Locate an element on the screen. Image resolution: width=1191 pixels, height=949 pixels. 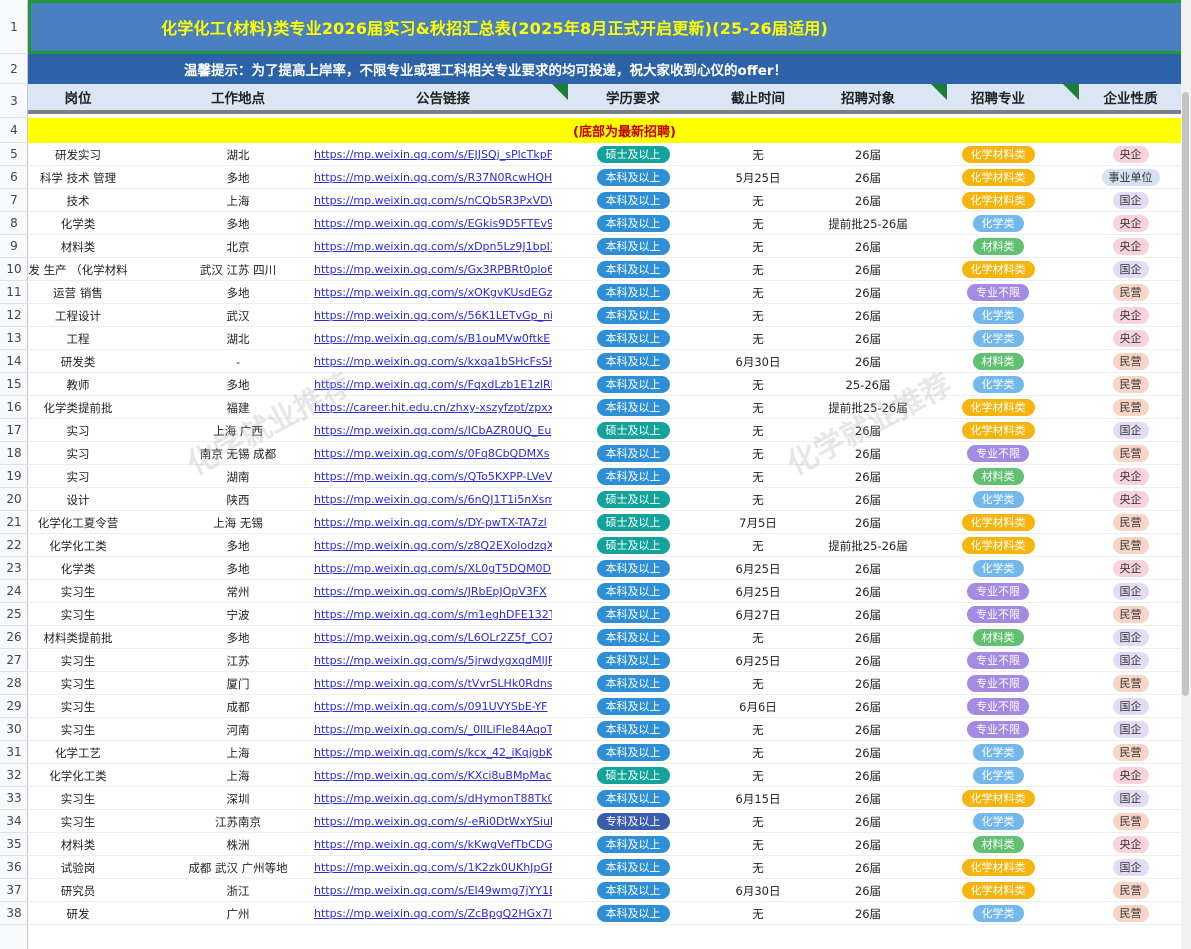
deadline-cell: 6月15日 is located at coordinates (758, 798).